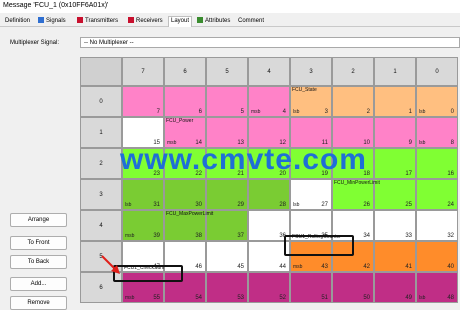 The width and height of the screenshot is (460, 310). What do you see at coordinates (408, 236) in the screenshot?
I see `bit-number: 33` at bounding box center [408, 236].